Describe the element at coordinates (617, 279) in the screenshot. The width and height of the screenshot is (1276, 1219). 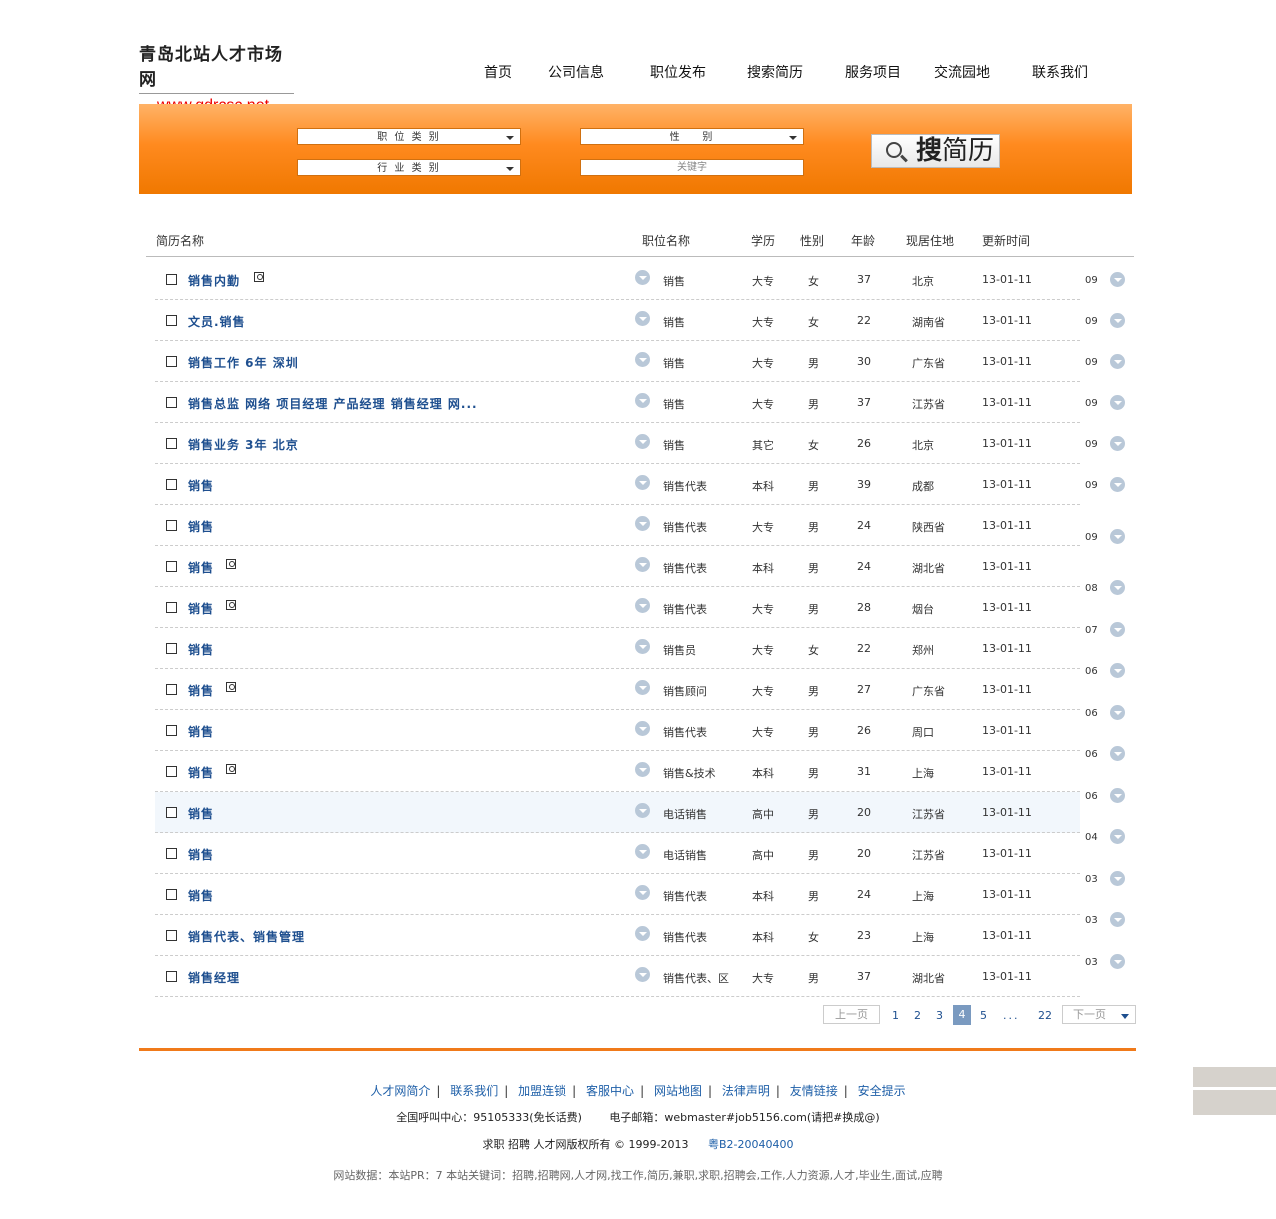
I see `table-row: 销售内勤 销售 大专 女 37 北京 13-01-11` at that location.